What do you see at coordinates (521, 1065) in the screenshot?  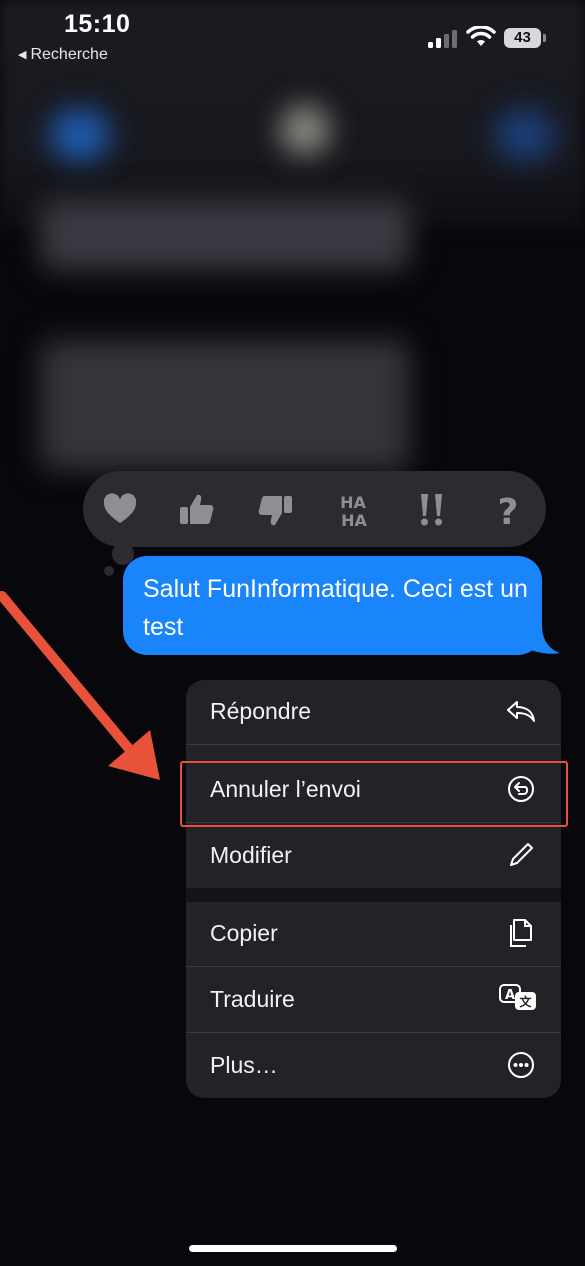 I see `more-icon` at bounding box center [521, 1065].